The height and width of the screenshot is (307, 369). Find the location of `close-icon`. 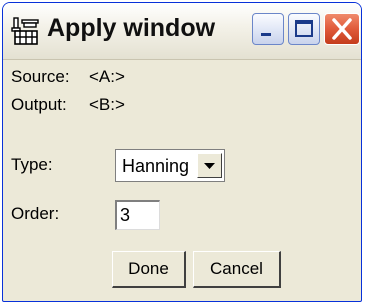

close-icon is located at coordinates (342, 29).